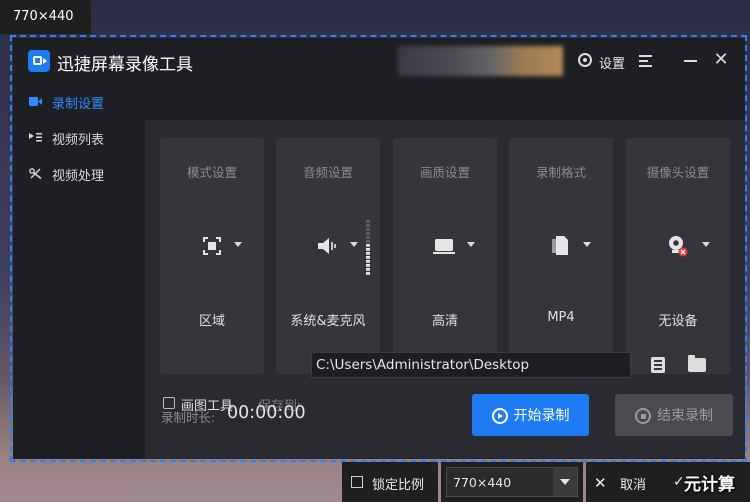  Describe the element at coordinates (35, 137) in the screenshot. I see `list-play-icon` at that location.